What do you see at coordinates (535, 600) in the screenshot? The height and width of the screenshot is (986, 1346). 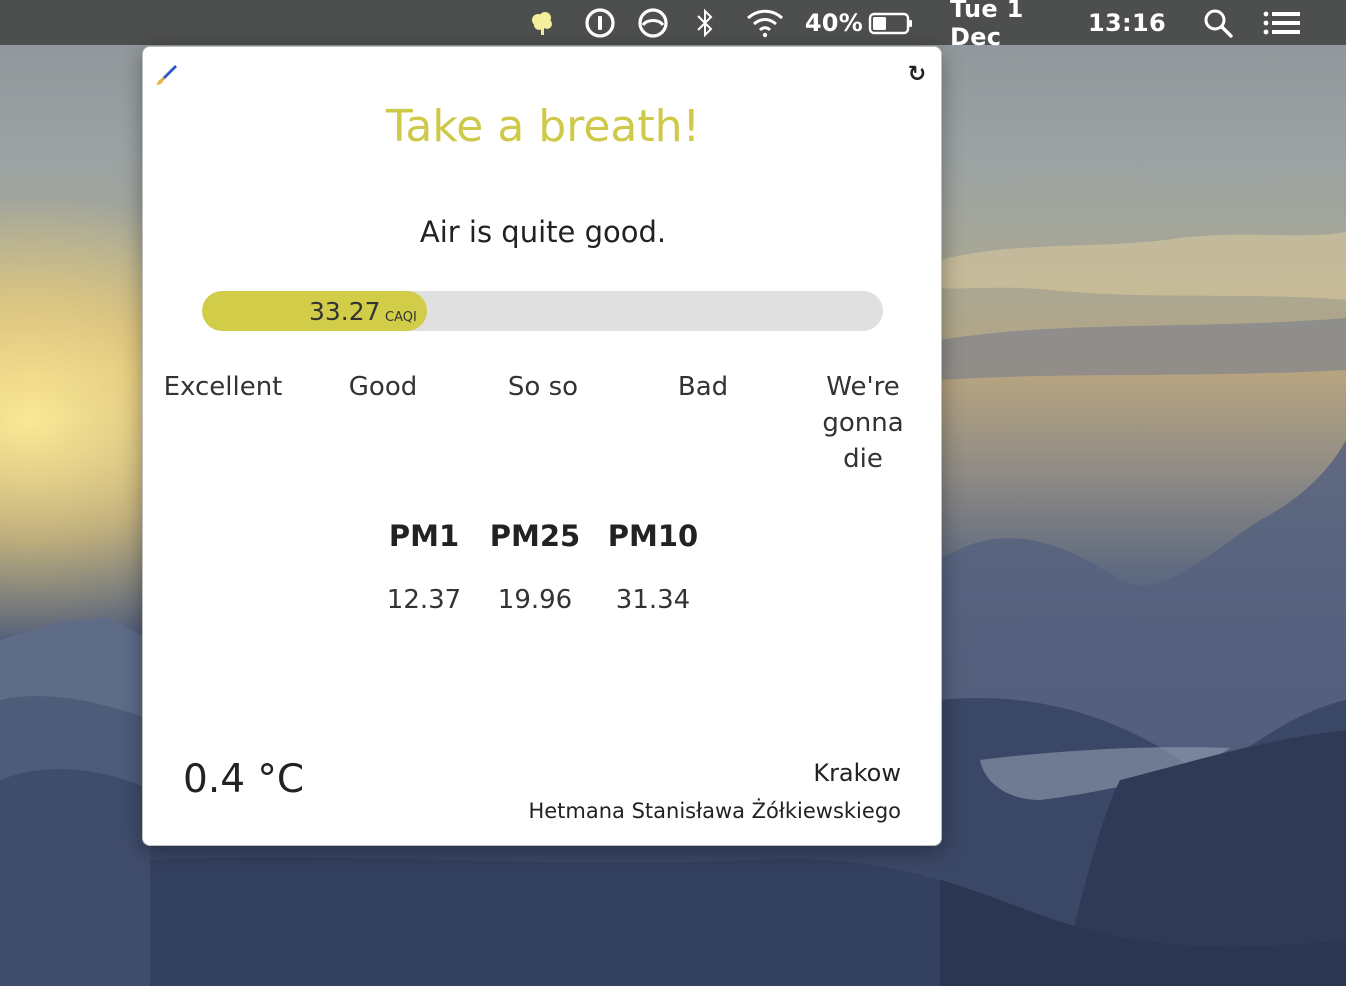 I see `pm25-value: 19.96` at bounding box center [535, 600].